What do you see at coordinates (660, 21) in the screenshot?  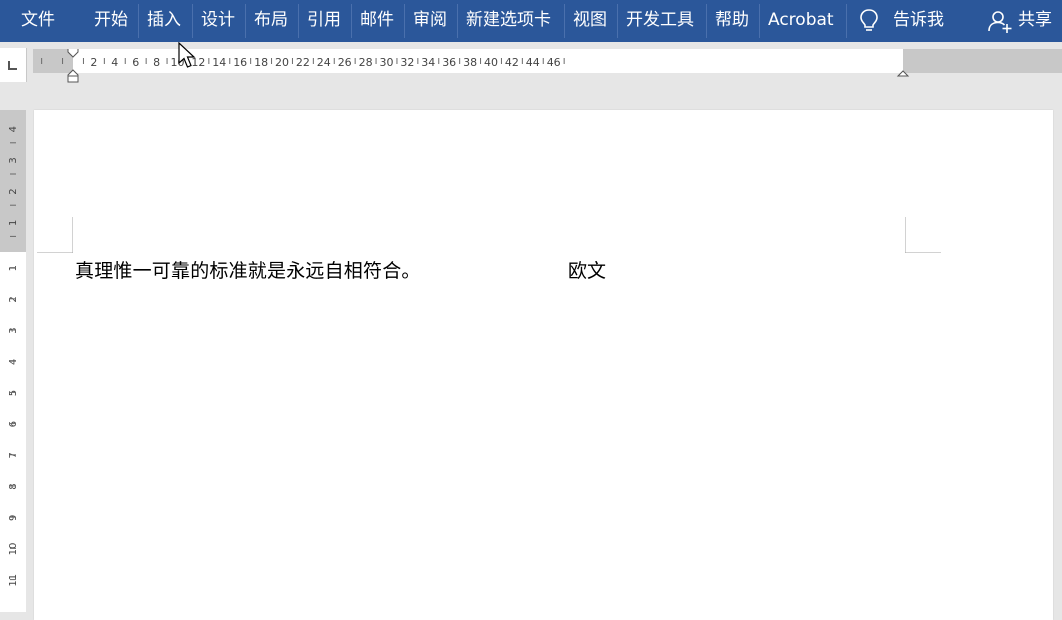 I see `tab-developer: 开发工具` at bounding box center [660, 21].